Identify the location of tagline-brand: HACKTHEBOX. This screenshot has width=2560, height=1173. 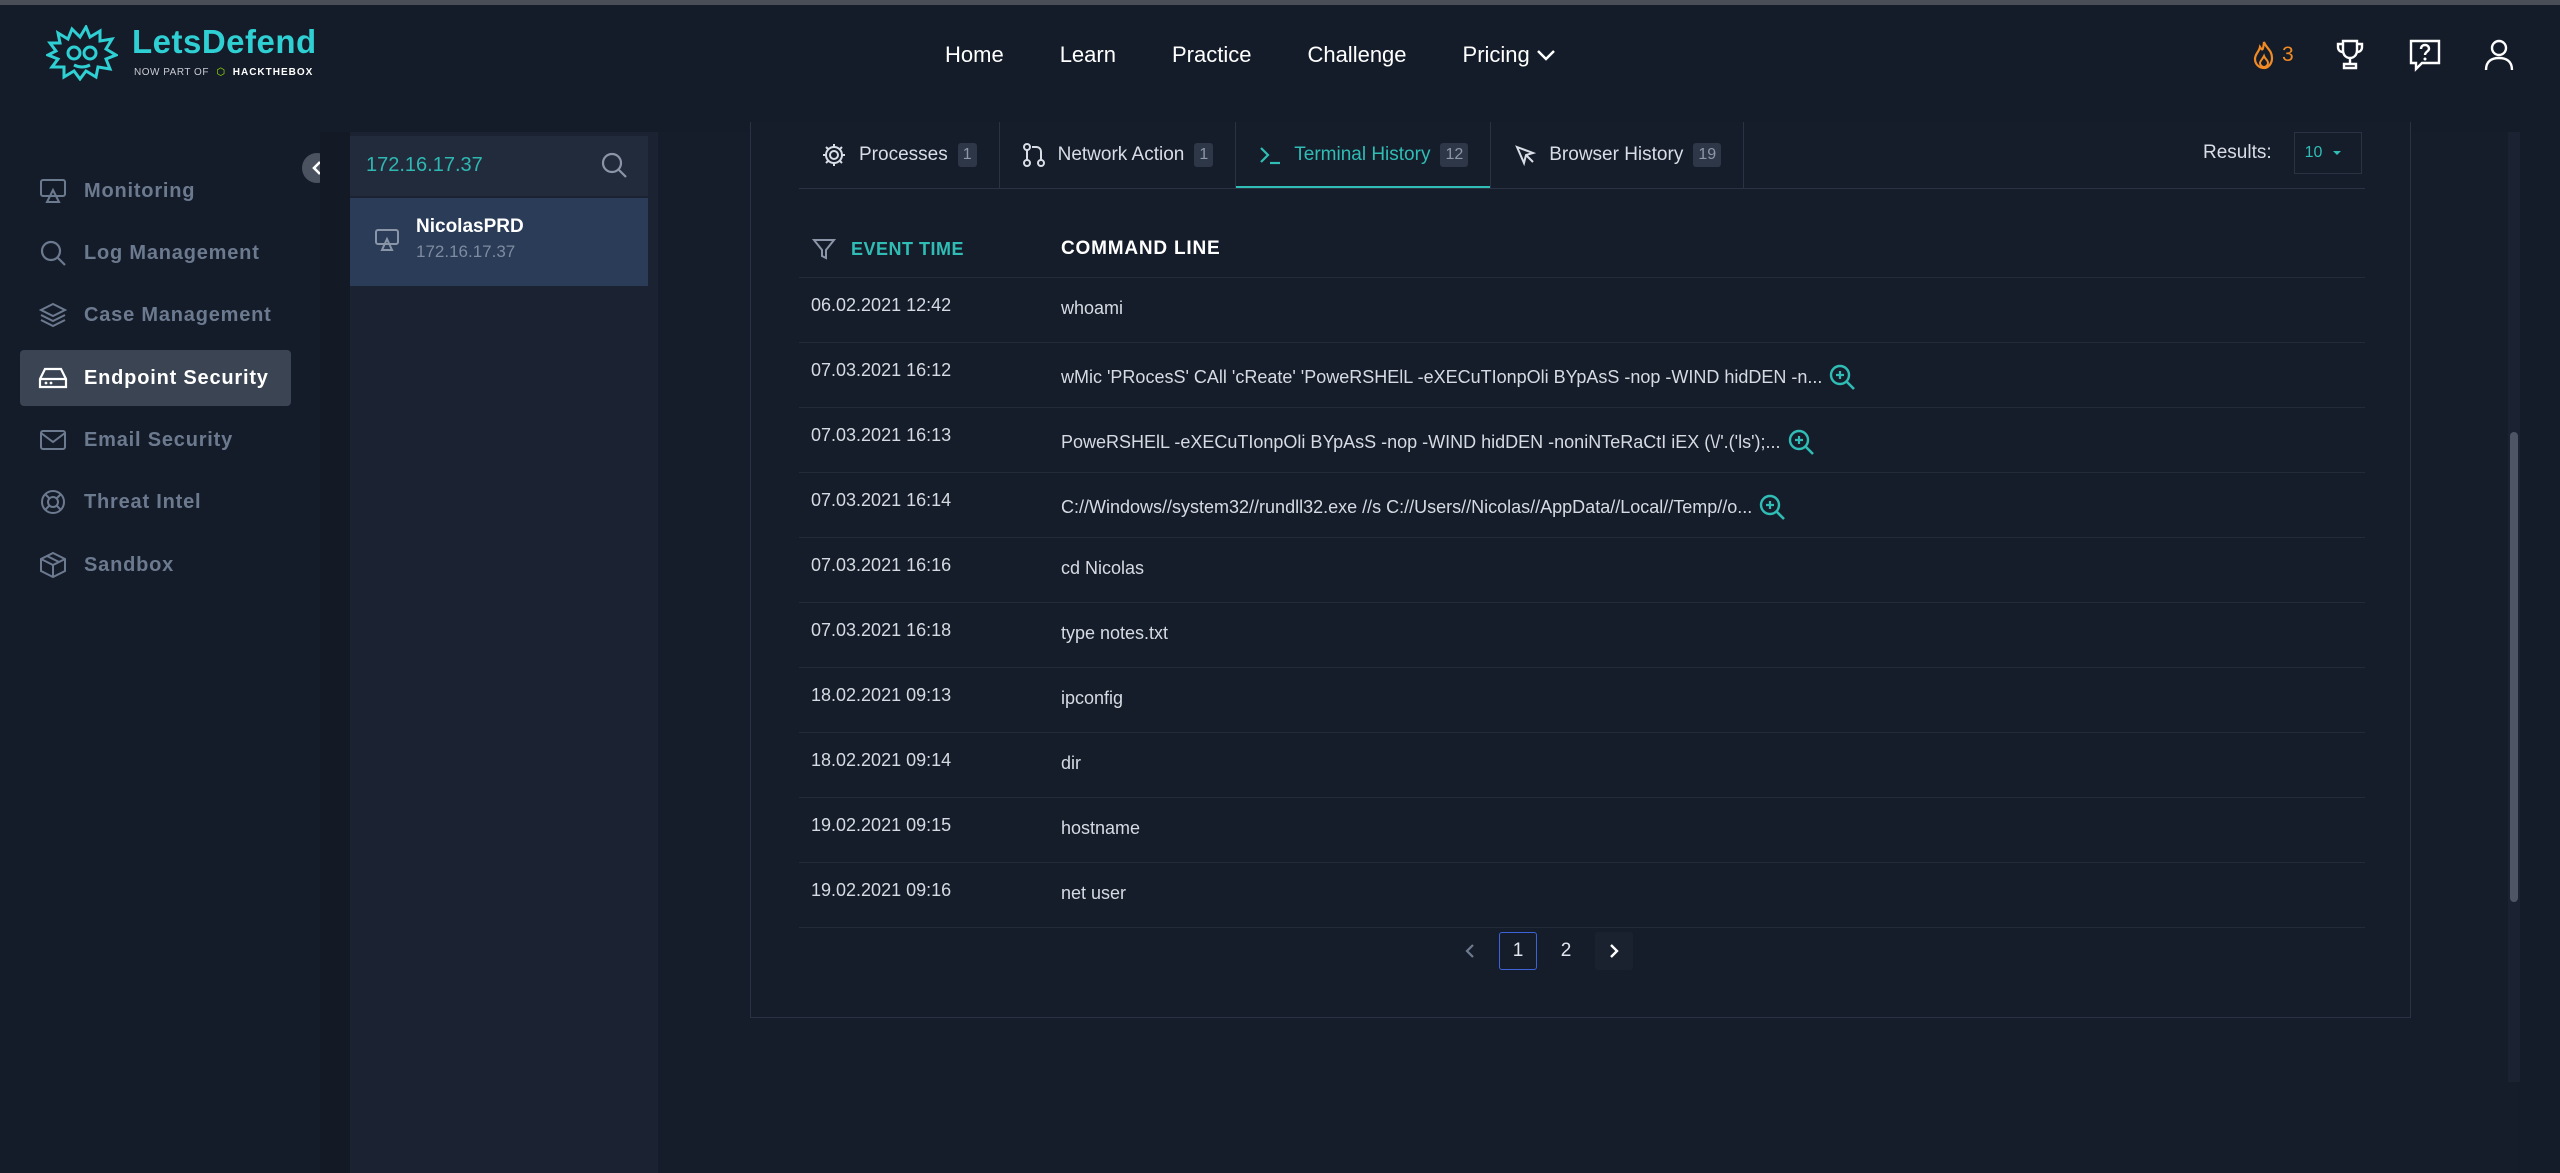
(273, 72).